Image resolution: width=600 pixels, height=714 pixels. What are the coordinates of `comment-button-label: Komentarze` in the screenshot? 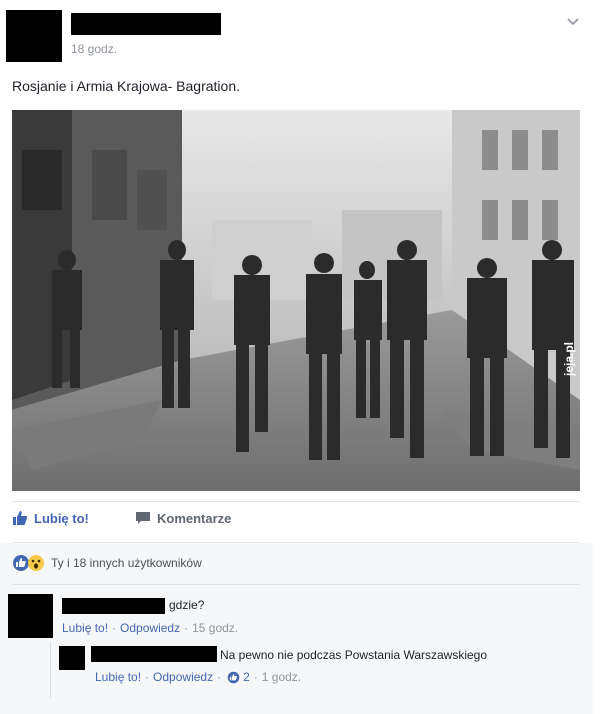 It's located at (194, 518).